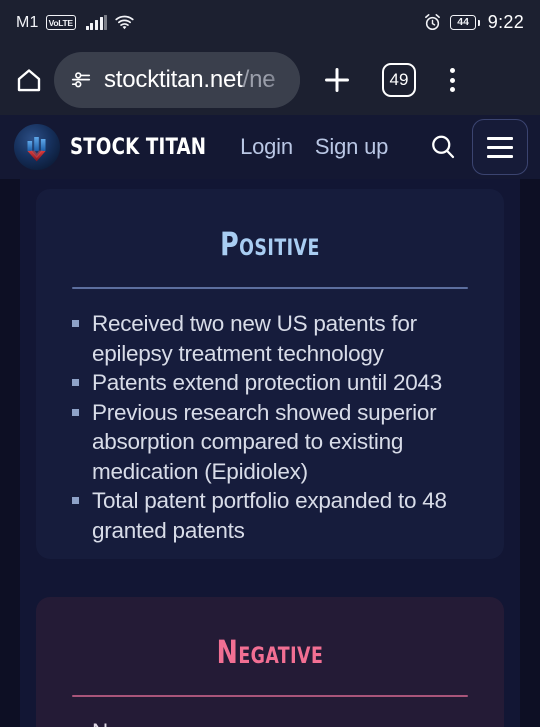  What do you see at coordinates (478, 22) in the screenshot?
I see `battery-tip` at bounding box center [478, 22].